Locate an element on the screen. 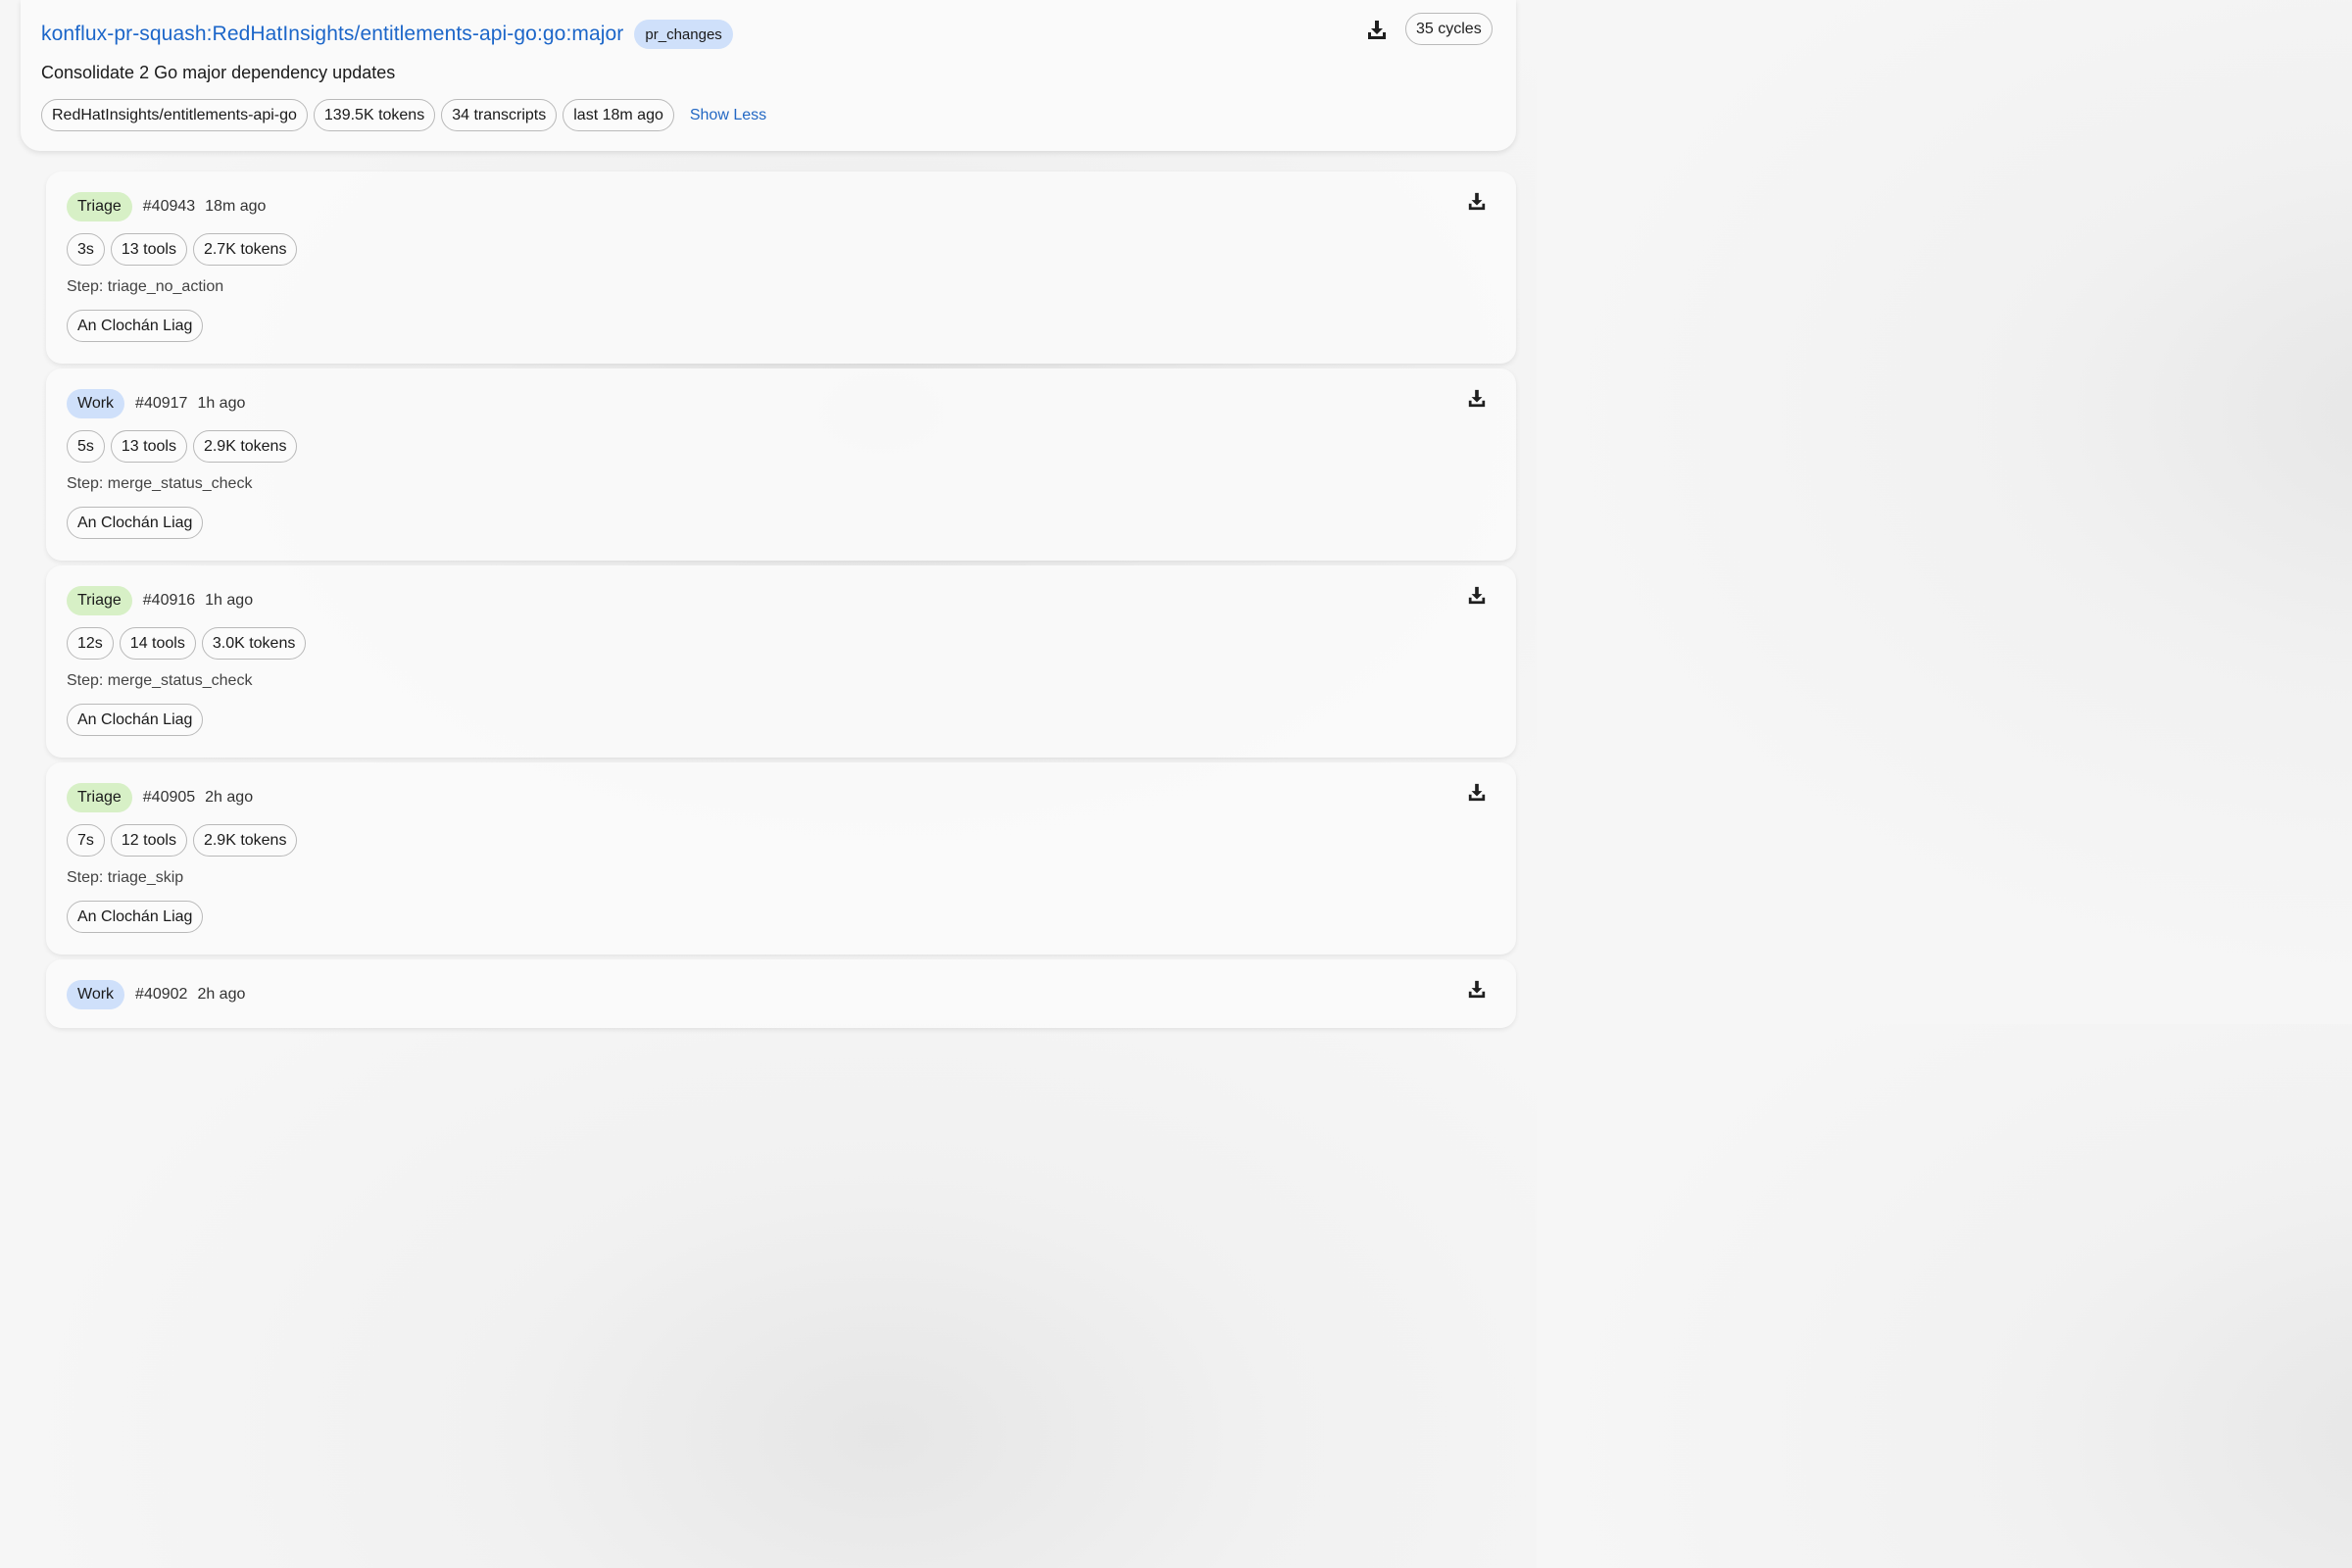 Image resolution: width=2352 pixels, height=1568 pixels. tokens-chip: 139.5K tokens is located at coordinates (374, 115).